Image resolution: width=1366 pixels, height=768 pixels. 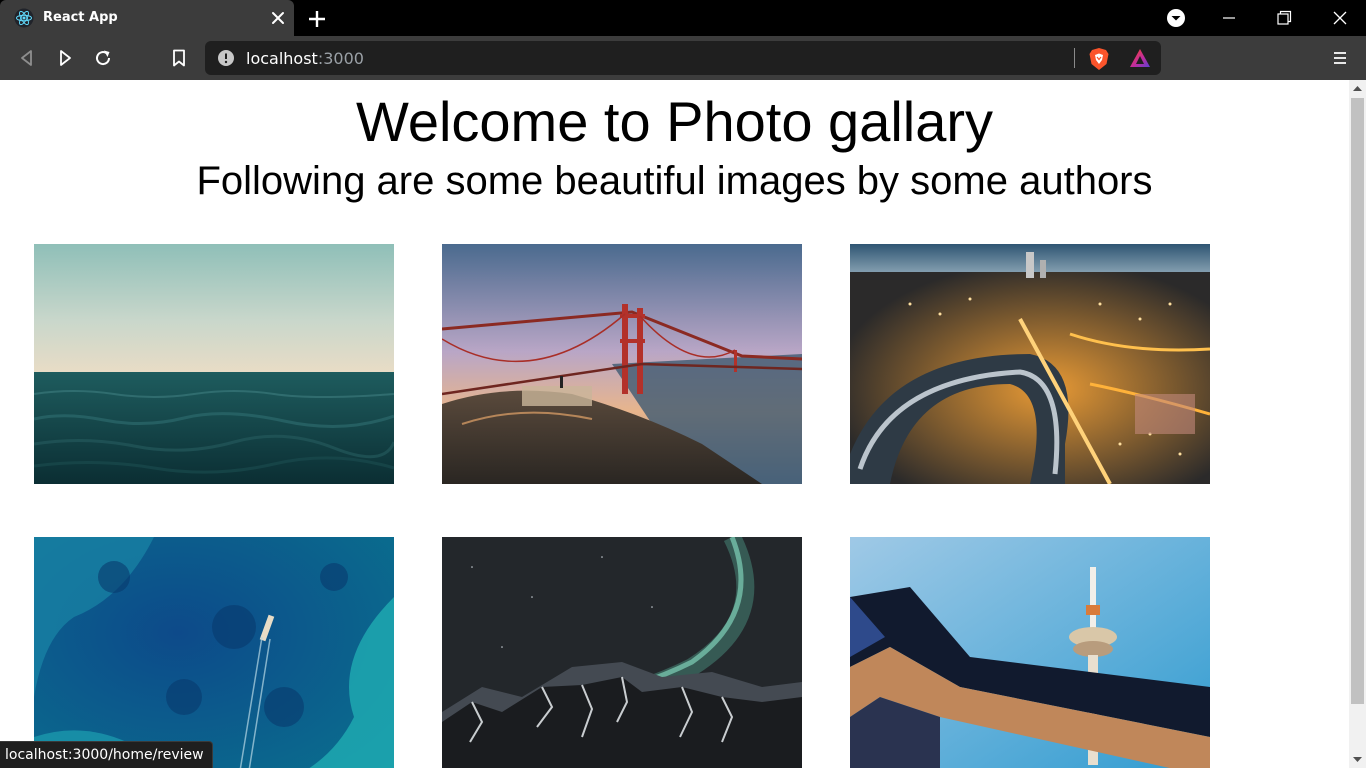 What do you see at coordinates (278, 18) in the screenshot?
I see `close-tab-icon` at bounding box center [278, 18].